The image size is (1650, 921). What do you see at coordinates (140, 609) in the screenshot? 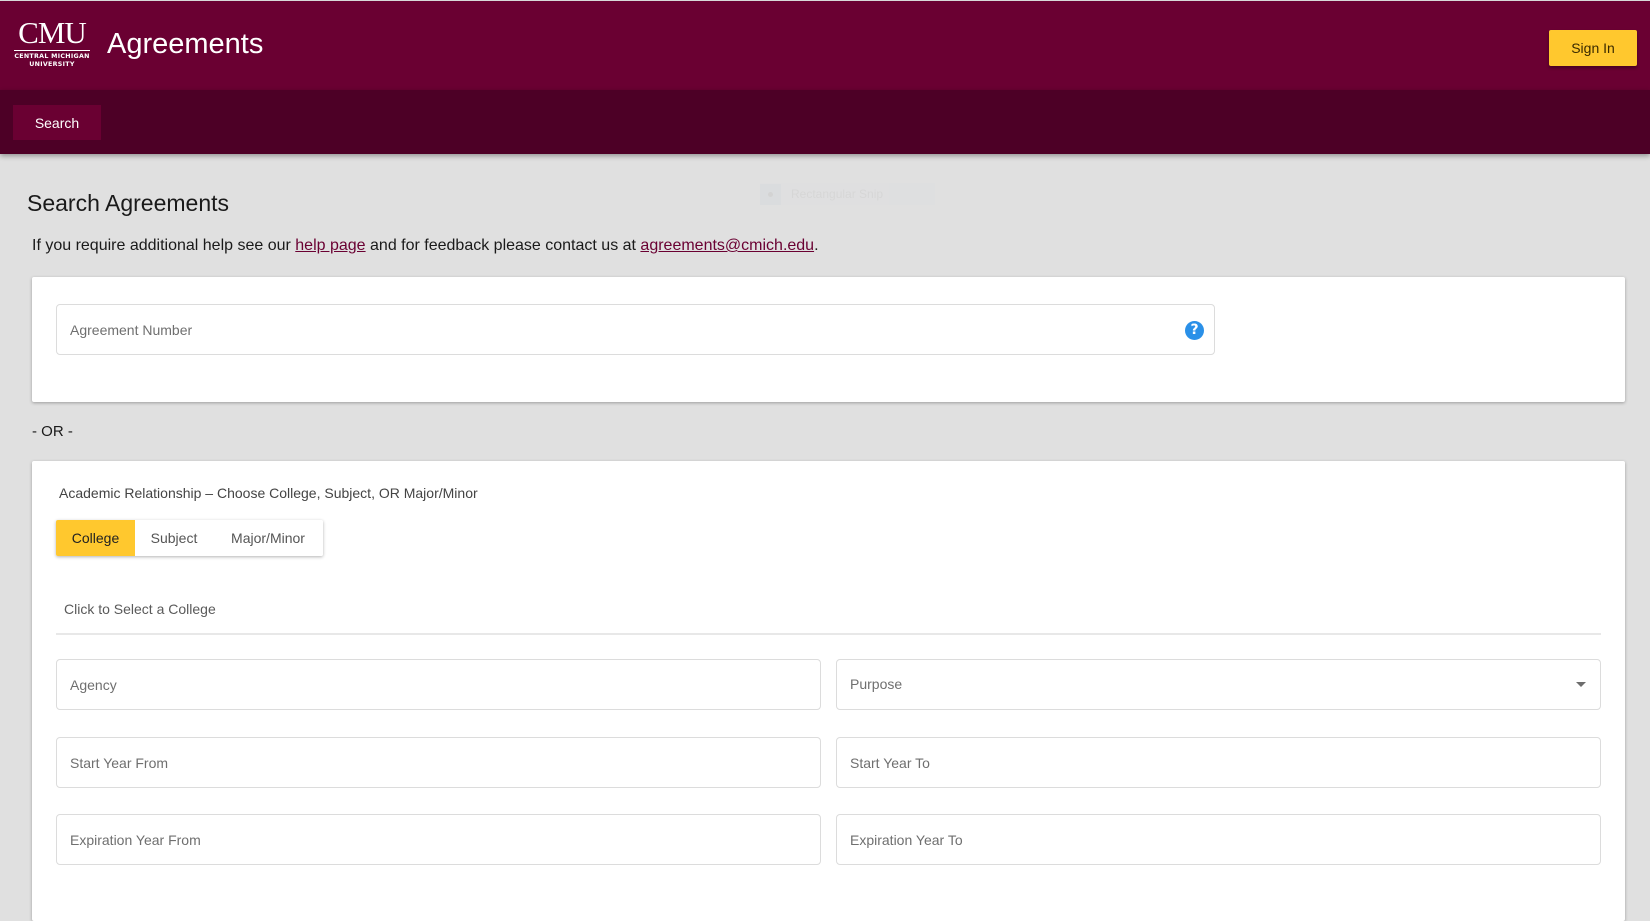
I see `college-select-prompt: Click to Select a College` at bounding box center [140, 609].